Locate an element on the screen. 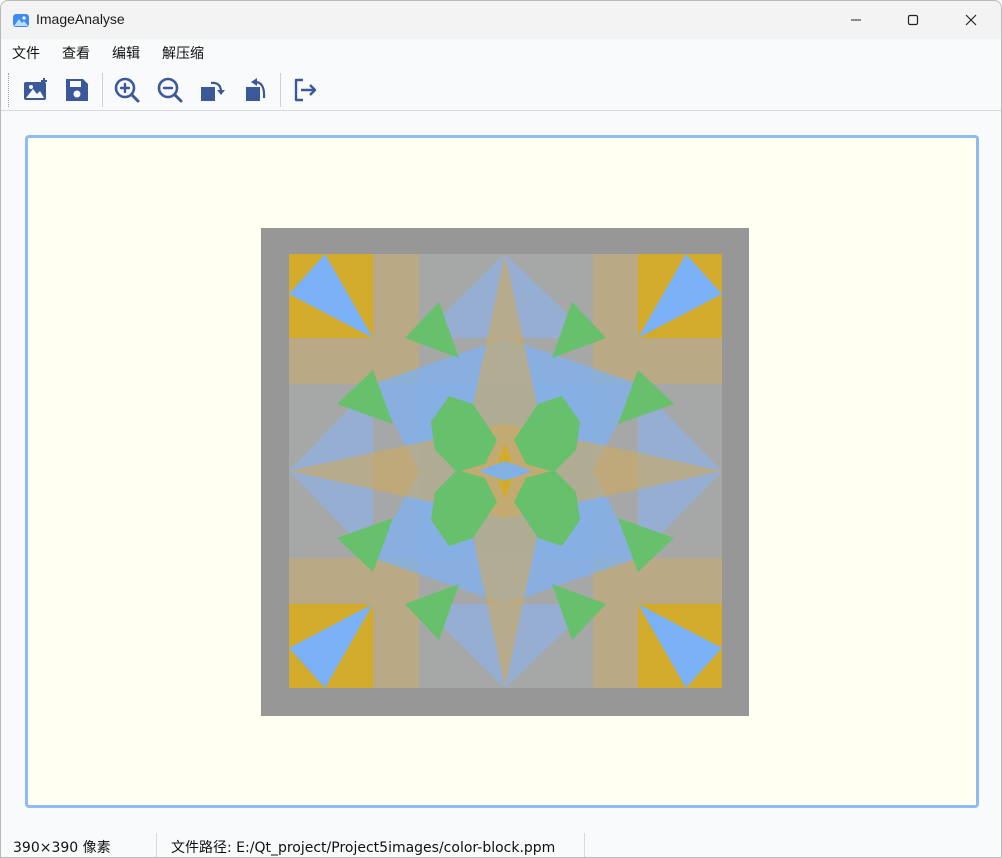 This screenshot has width=1002, height=858. minimize-button is located at coordinates (856, 20).